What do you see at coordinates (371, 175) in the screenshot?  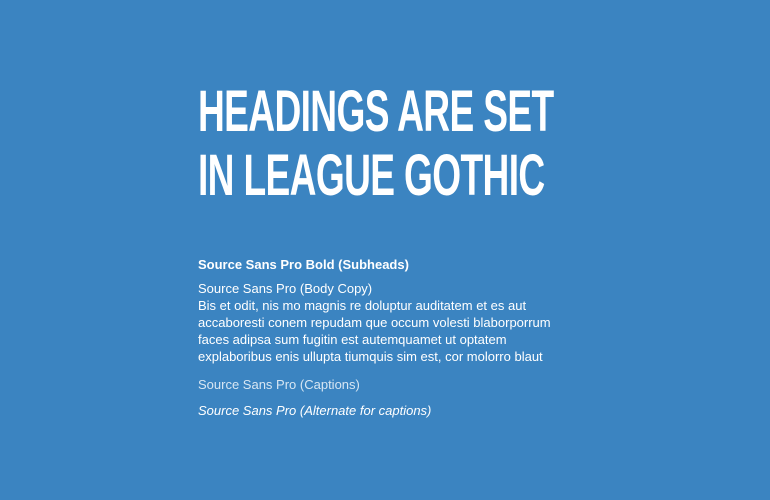 I see `heading-line-2: IN LEAGUE GOTHIC` at bounding box center [371, 175].